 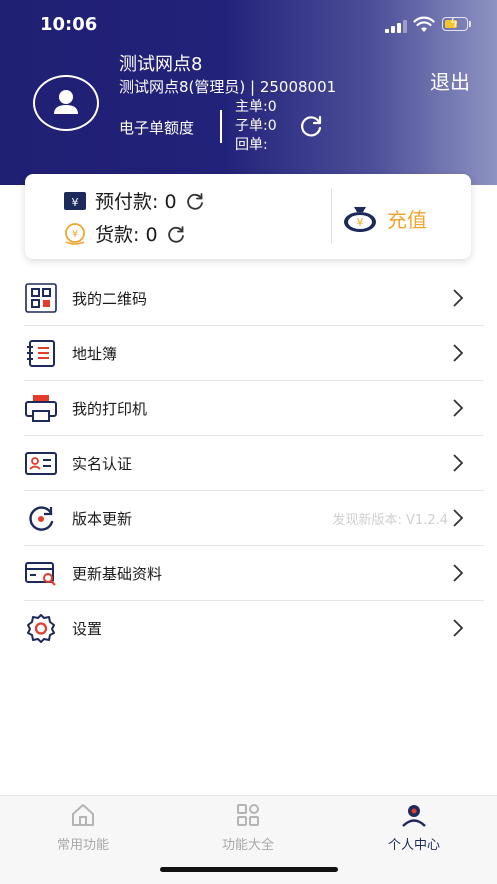 What do you see at coordinates (117, 574) in the screenshot?
I see `menu-label: 更新基础资料` at bounding box center [117, 574].